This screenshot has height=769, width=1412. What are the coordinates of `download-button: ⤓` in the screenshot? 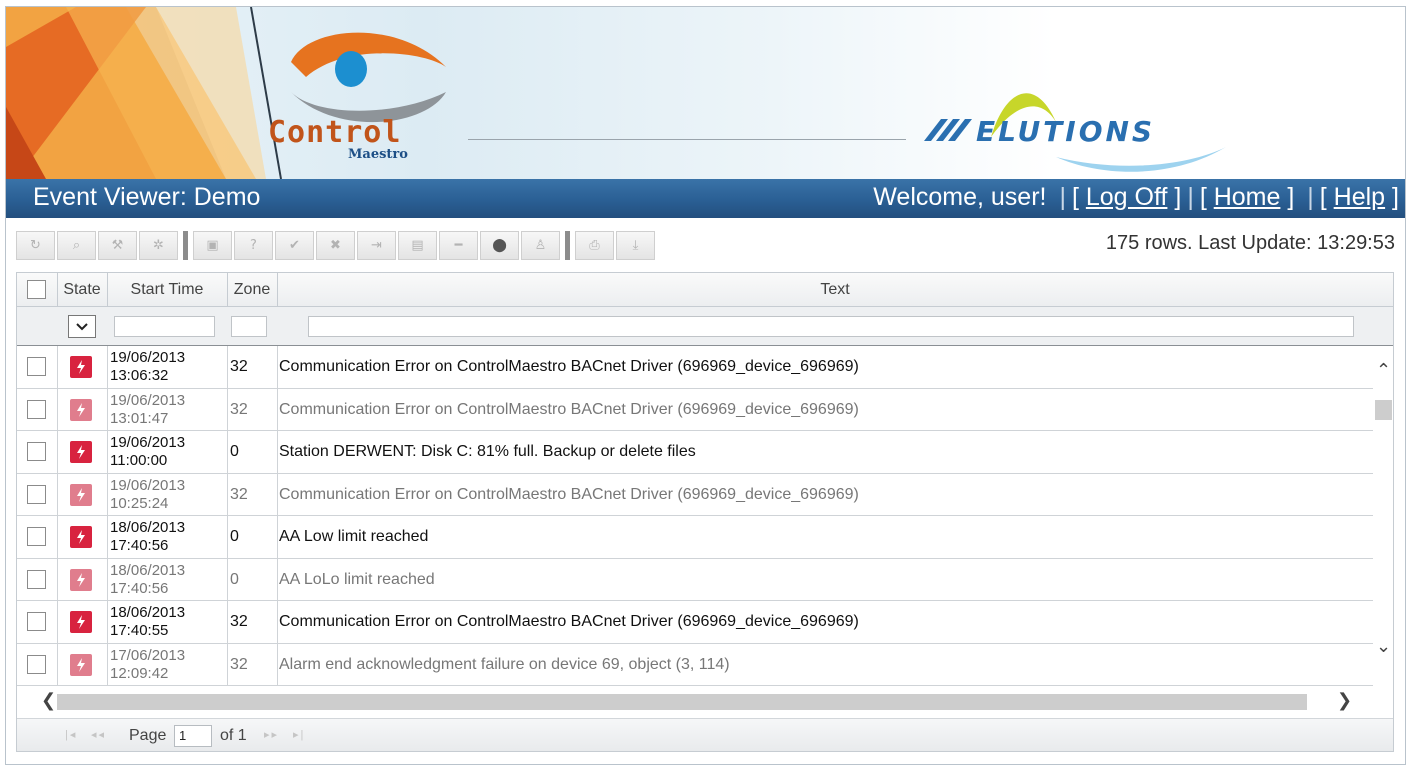 It's located at (635, 245).